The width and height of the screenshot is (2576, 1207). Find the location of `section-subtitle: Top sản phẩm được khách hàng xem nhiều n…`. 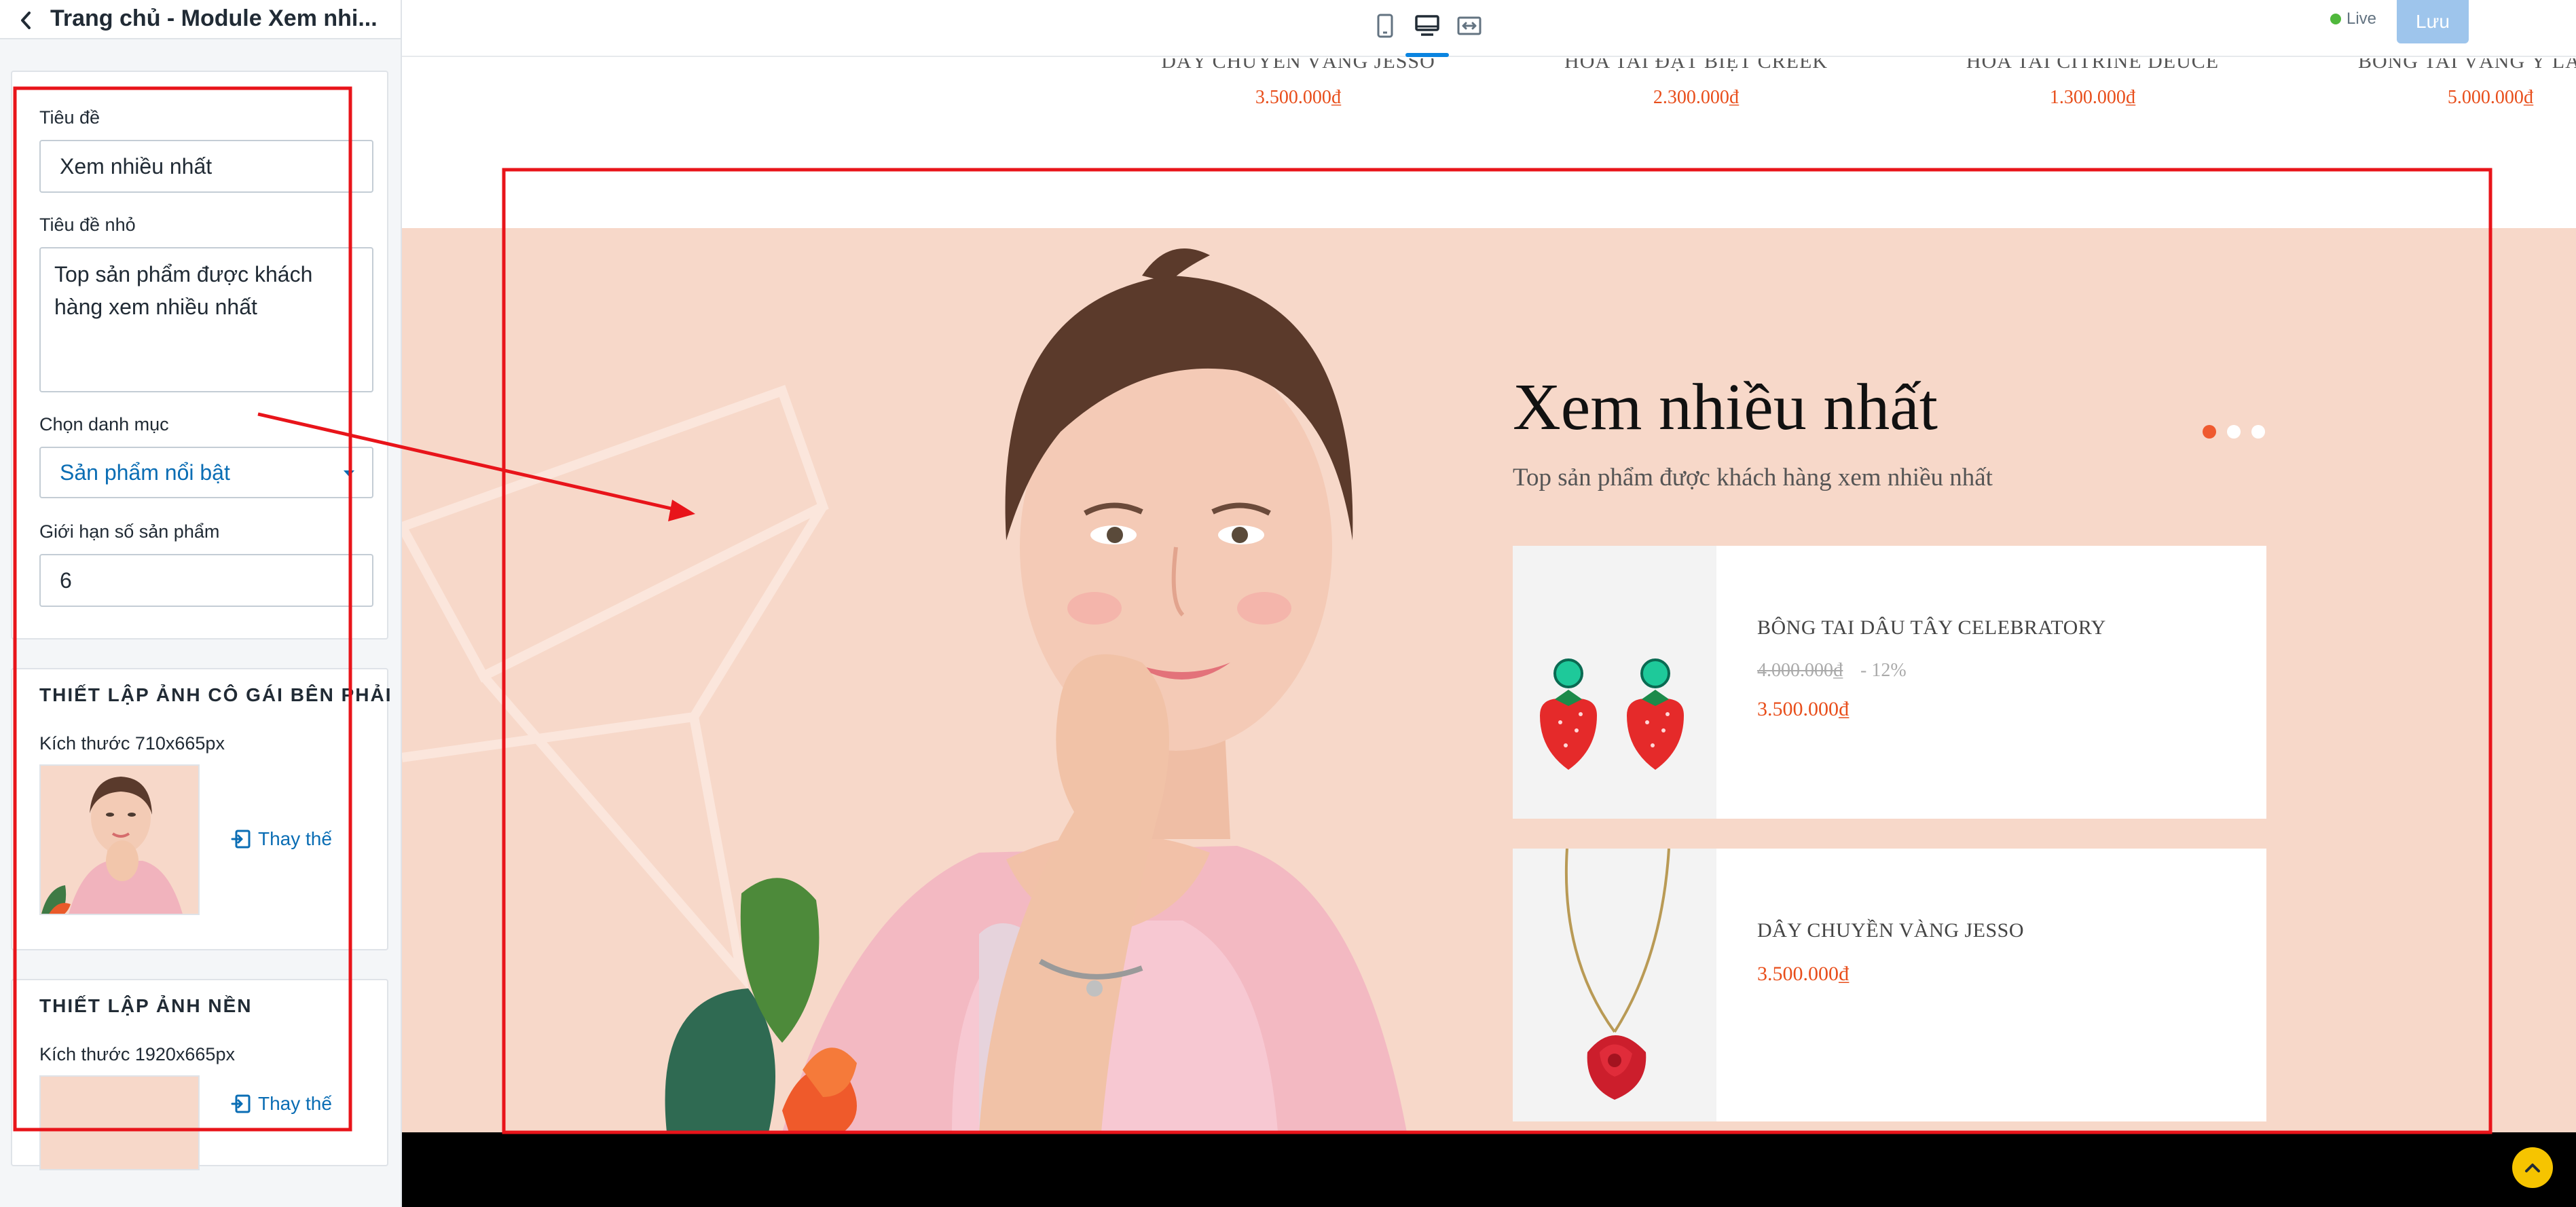

section-subtitle: Top sản phẩm được khách hàng xem nhiều n… is located at coordinates (1753, 477).